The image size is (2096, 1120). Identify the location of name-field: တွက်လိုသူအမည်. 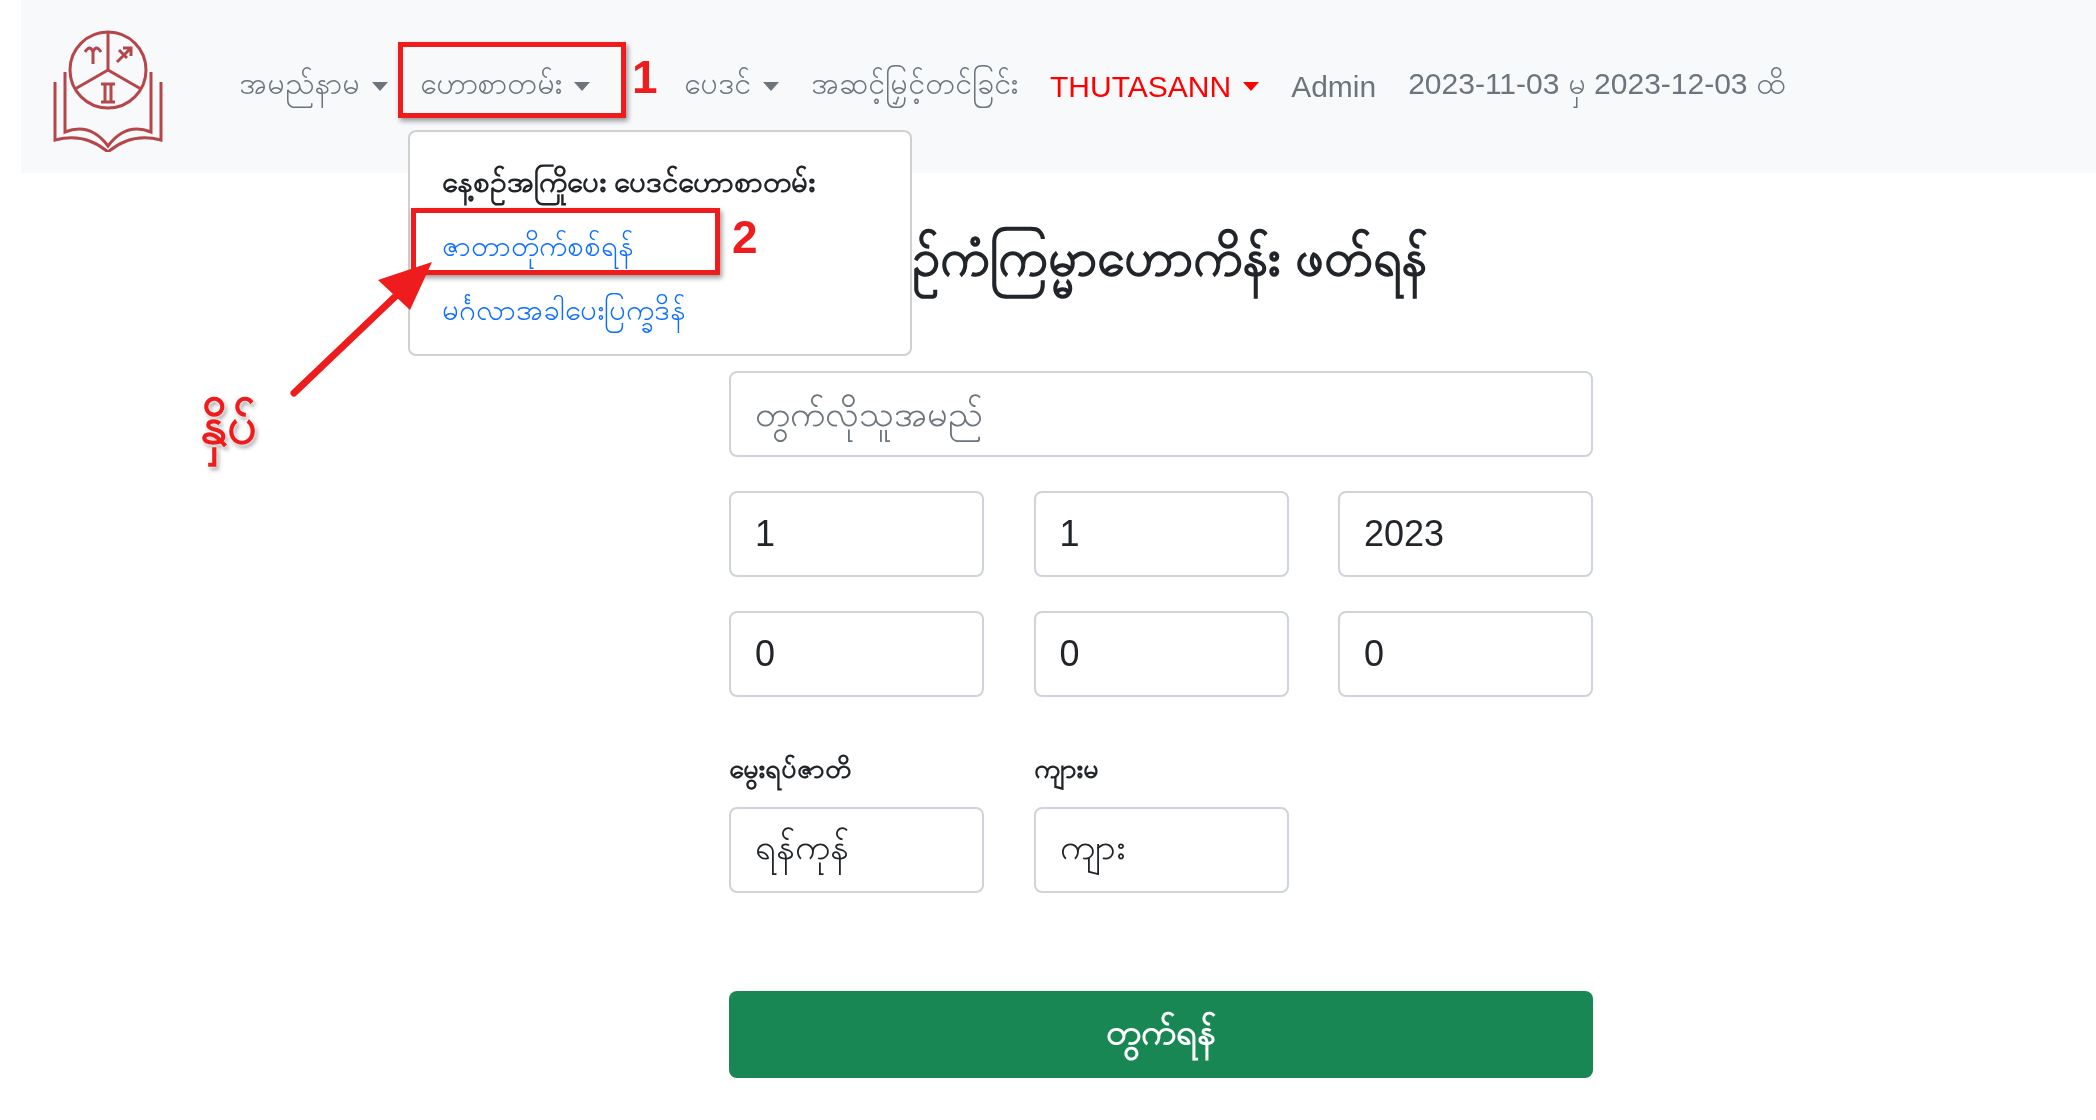
(1161, 414).